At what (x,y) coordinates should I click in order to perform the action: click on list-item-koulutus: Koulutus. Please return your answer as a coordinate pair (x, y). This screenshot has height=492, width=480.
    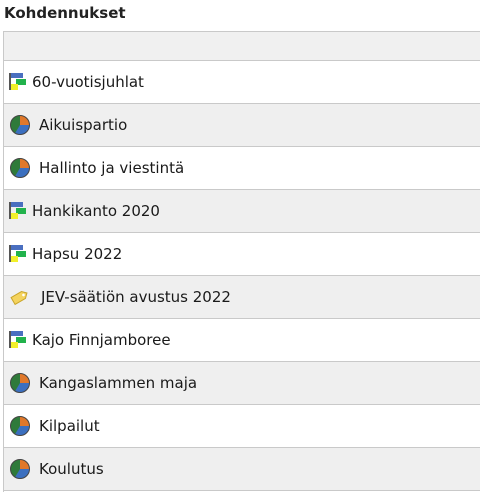
    Looking at the image, I should click on (242, 469).